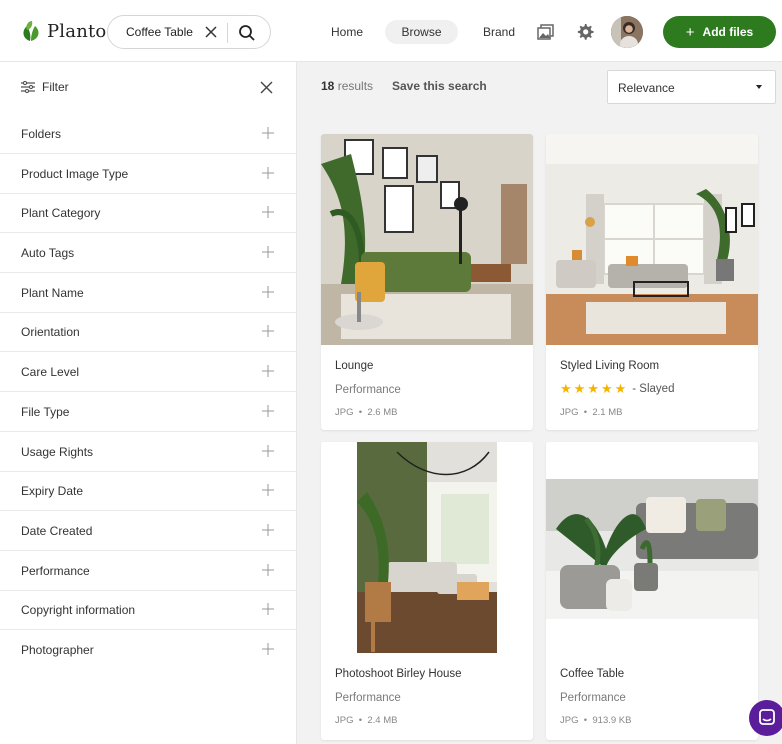  What do you see at coordinates (148, 332) in the screenshot?
I see `facet-orientation: Orientation` at bounding box center [148, 332].